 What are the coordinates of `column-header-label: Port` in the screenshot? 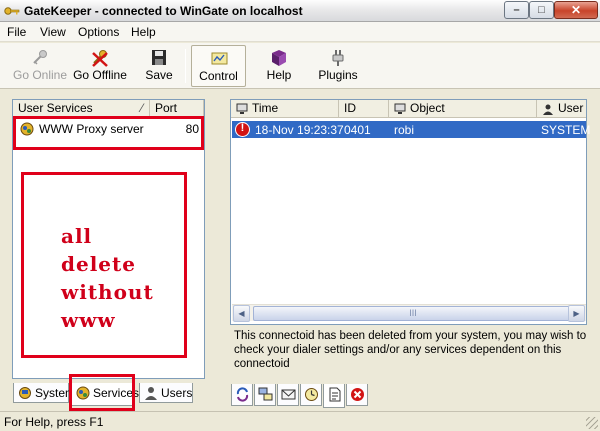 It's located at (166, 108).